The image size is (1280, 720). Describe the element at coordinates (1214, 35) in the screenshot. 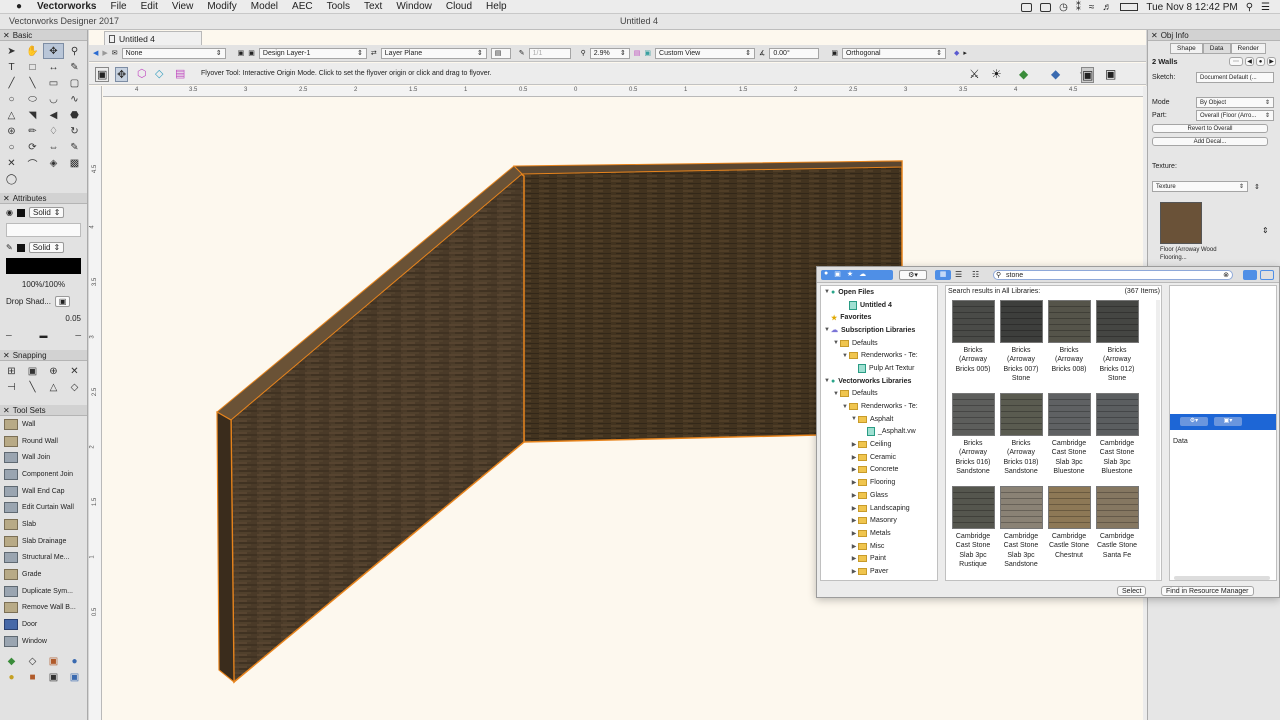

I see `oip-header: ✕ Obj Info` at that location.